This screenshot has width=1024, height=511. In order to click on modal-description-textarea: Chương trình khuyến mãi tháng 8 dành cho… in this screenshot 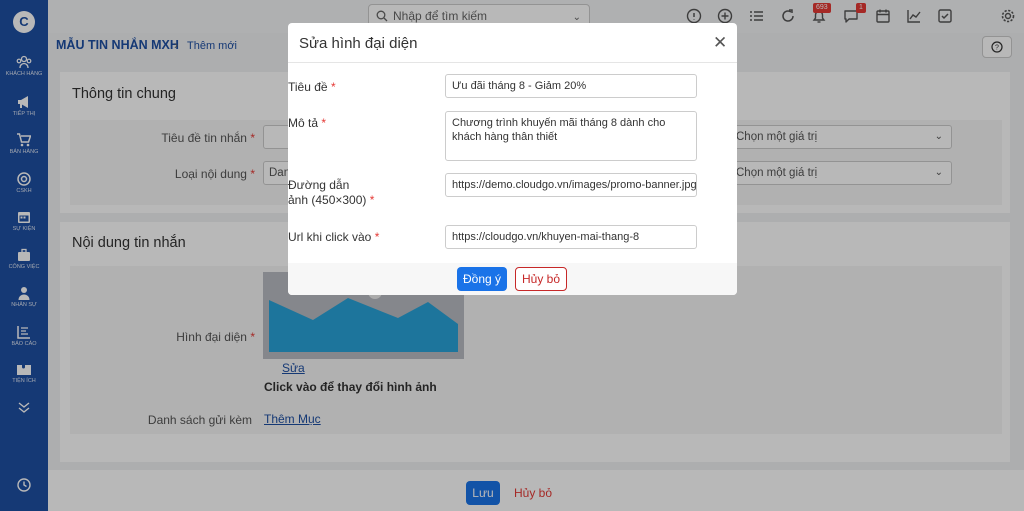, I will do `click(571, 136)`.